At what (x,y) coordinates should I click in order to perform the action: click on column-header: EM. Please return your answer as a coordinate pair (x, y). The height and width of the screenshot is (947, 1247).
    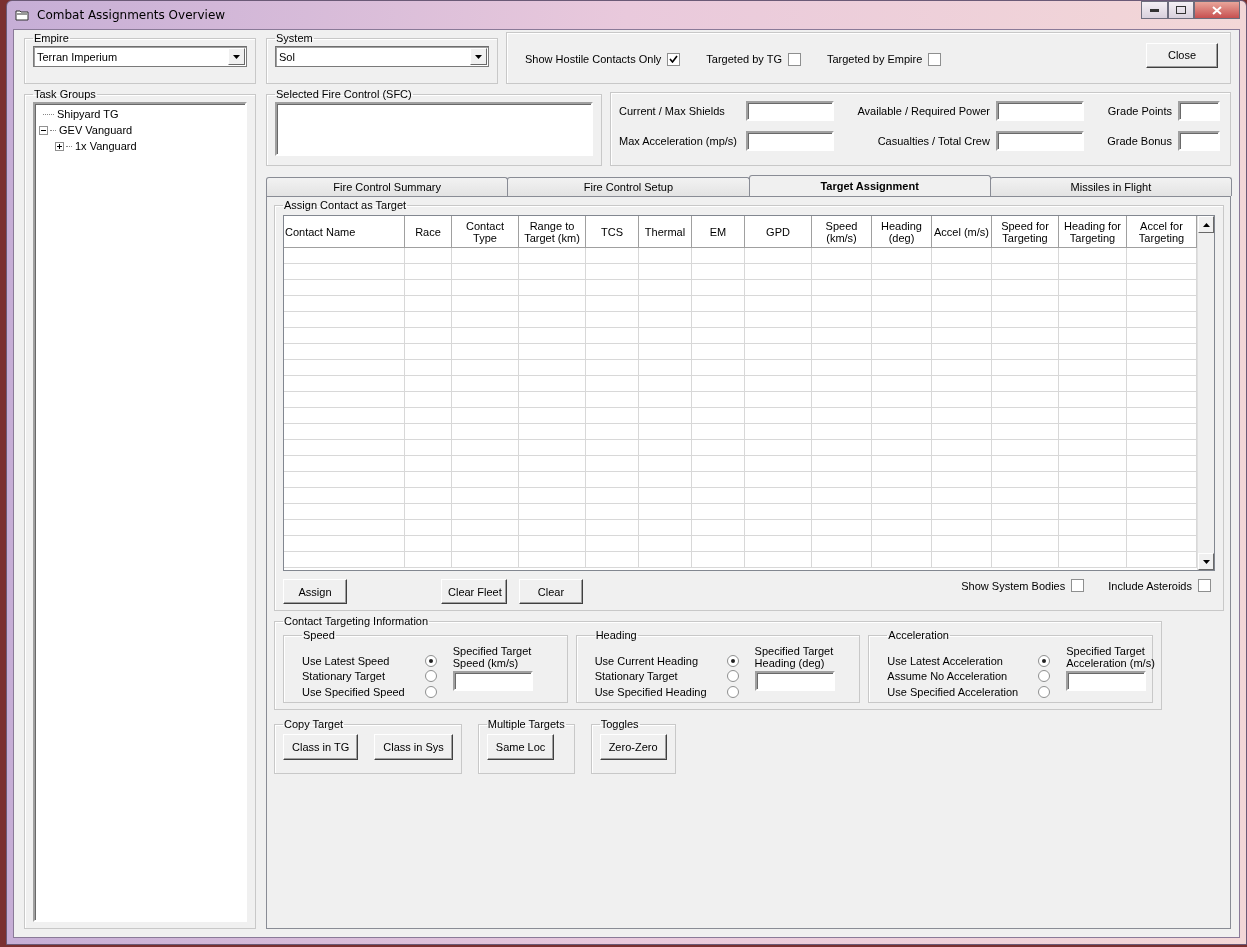
    Looking at the image, I should click on (718, 231).